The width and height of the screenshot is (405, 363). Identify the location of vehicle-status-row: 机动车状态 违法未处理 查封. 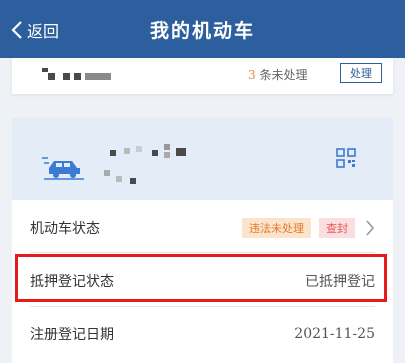
(202, 228).